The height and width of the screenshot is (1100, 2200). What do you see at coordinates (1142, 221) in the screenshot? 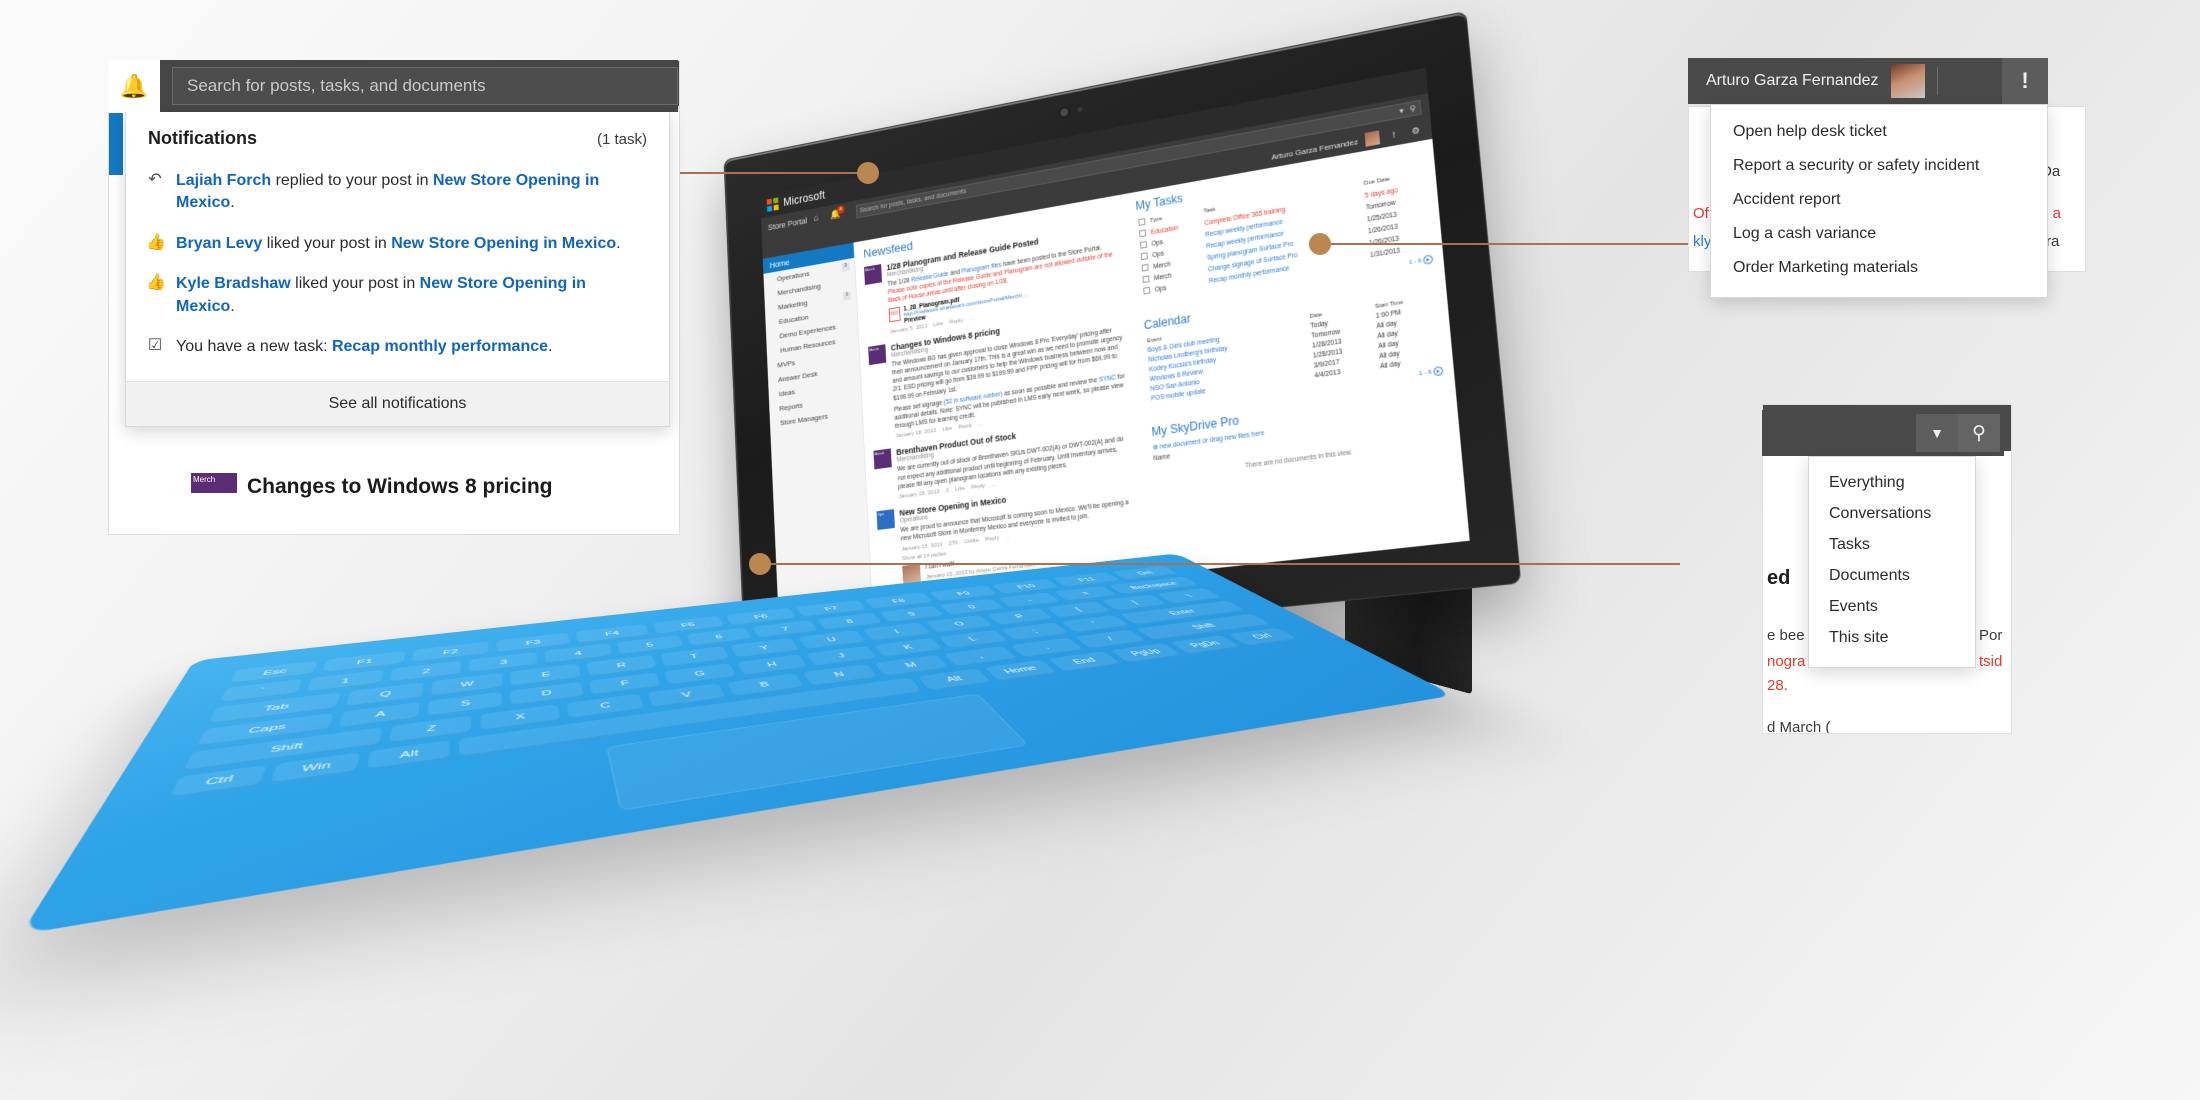
I see `select-all-checkbox` at bounding box center [1142, 221].